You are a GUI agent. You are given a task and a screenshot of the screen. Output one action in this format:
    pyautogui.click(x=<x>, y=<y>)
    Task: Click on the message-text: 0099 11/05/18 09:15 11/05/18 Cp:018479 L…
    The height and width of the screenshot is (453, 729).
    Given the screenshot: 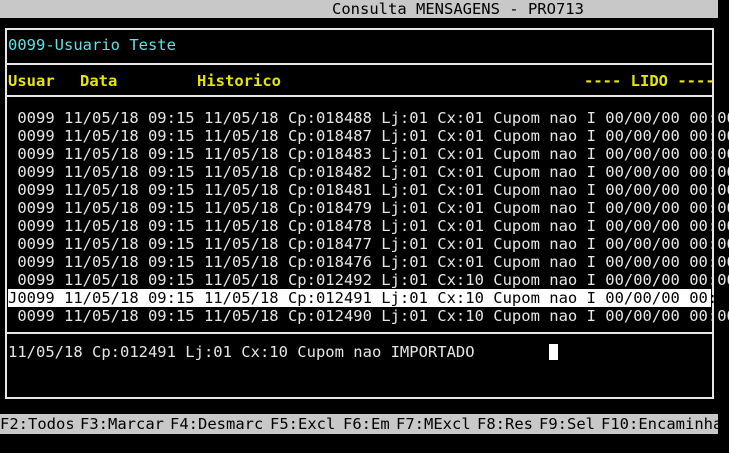 What is the action you would take?
    pyautogui.click(x=368, y=208)
    